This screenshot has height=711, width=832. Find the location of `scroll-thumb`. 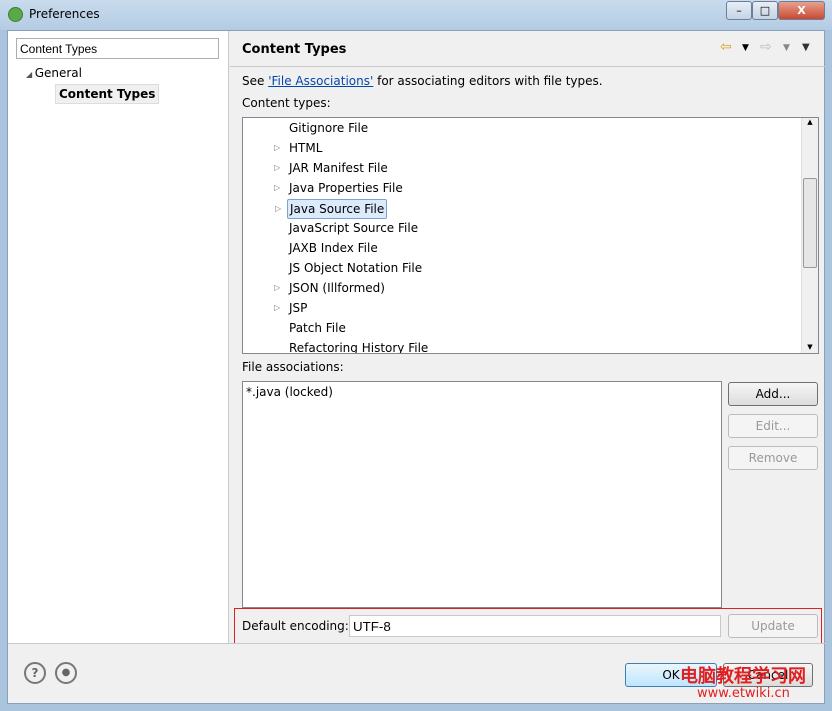

scroll-thumb is located at coordinates (810, 223).